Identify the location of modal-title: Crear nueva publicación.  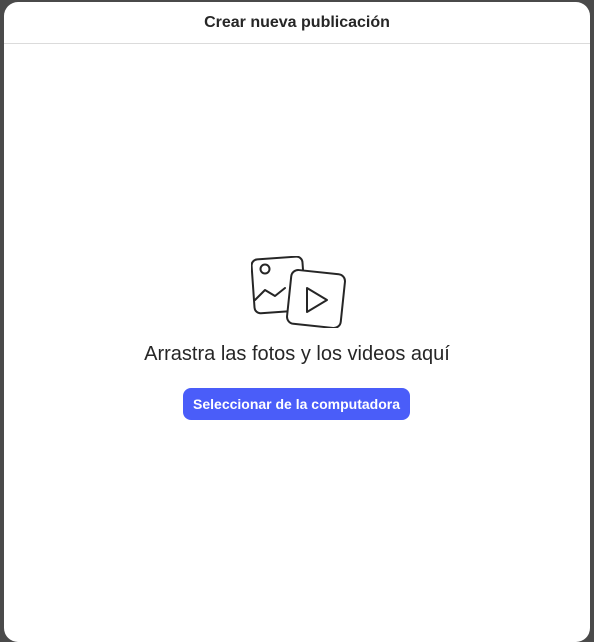
(297, 22).